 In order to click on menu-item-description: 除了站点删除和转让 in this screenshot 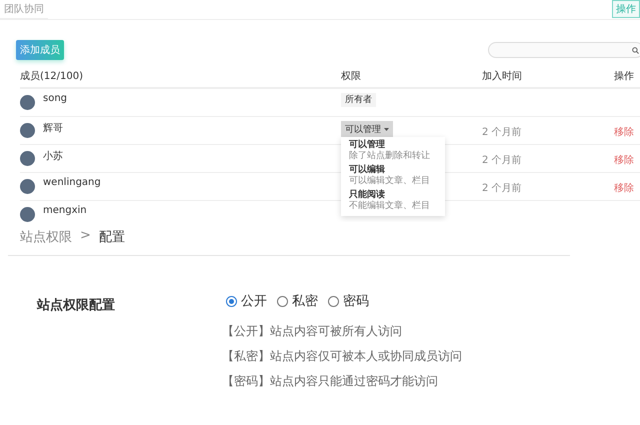, I will do `click(390, 156)`.